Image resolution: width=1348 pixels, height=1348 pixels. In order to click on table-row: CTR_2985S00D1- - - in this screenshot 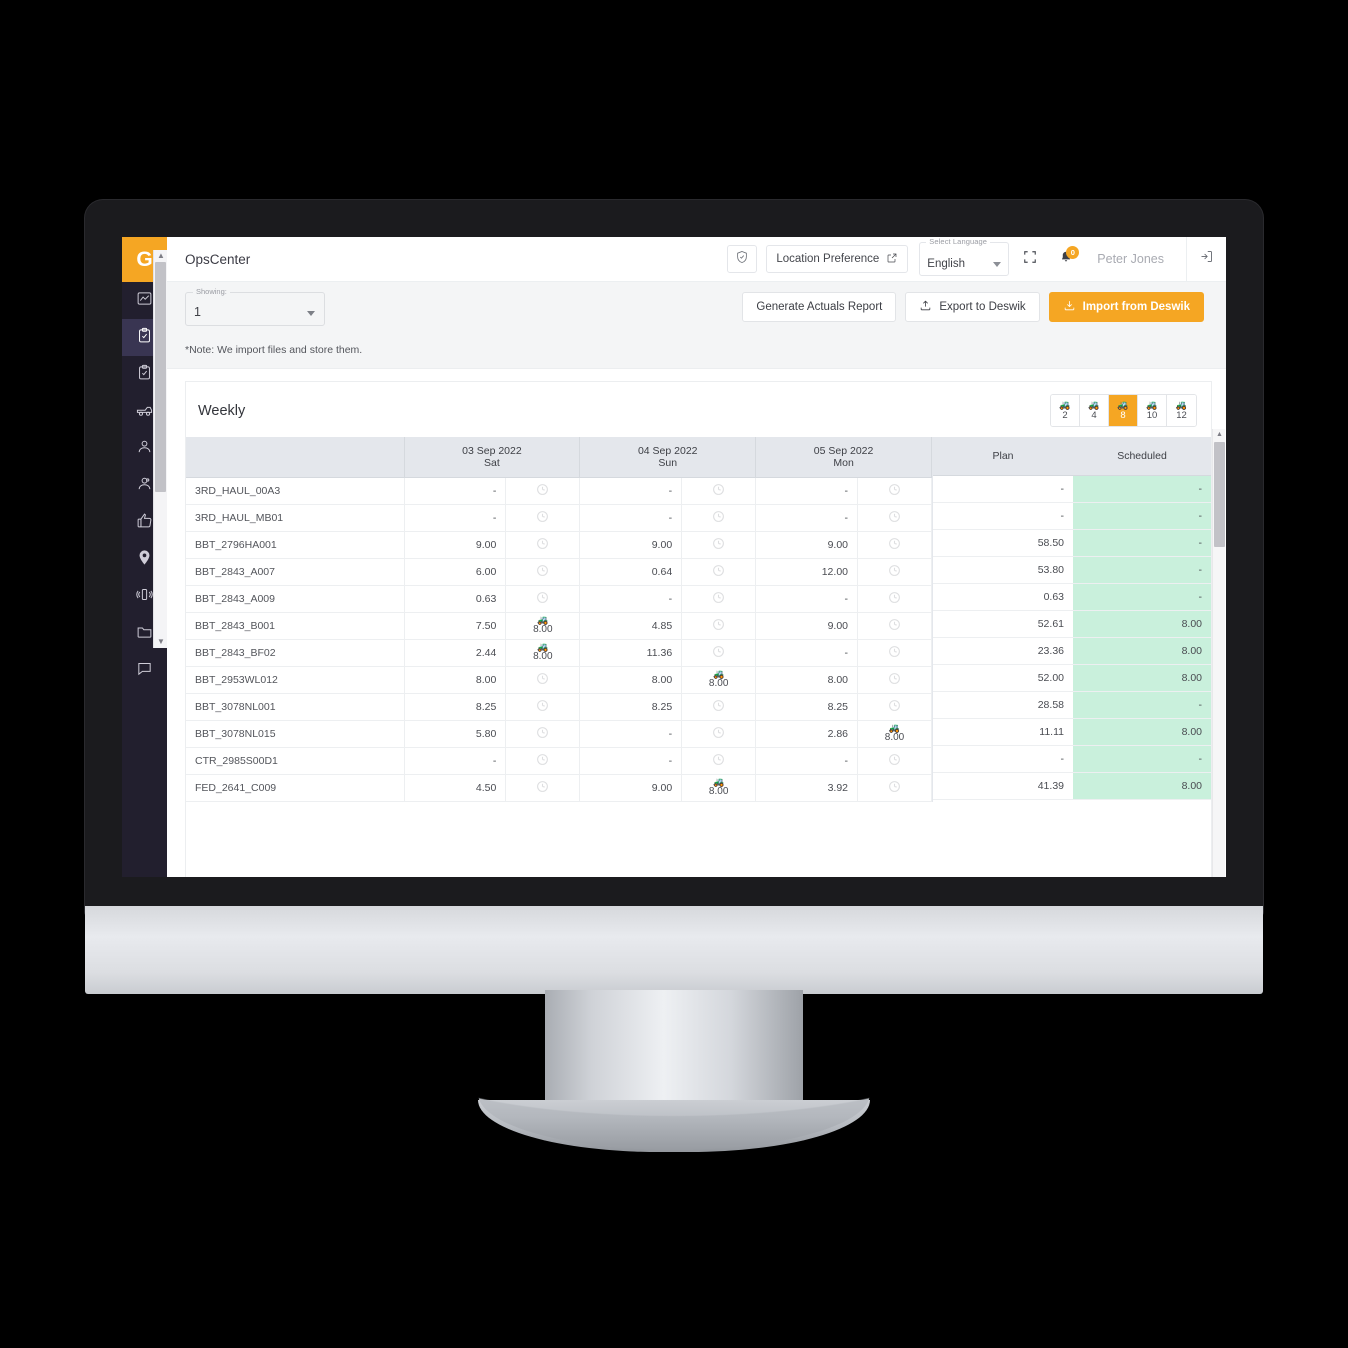, I will do `click(559, 761)`.